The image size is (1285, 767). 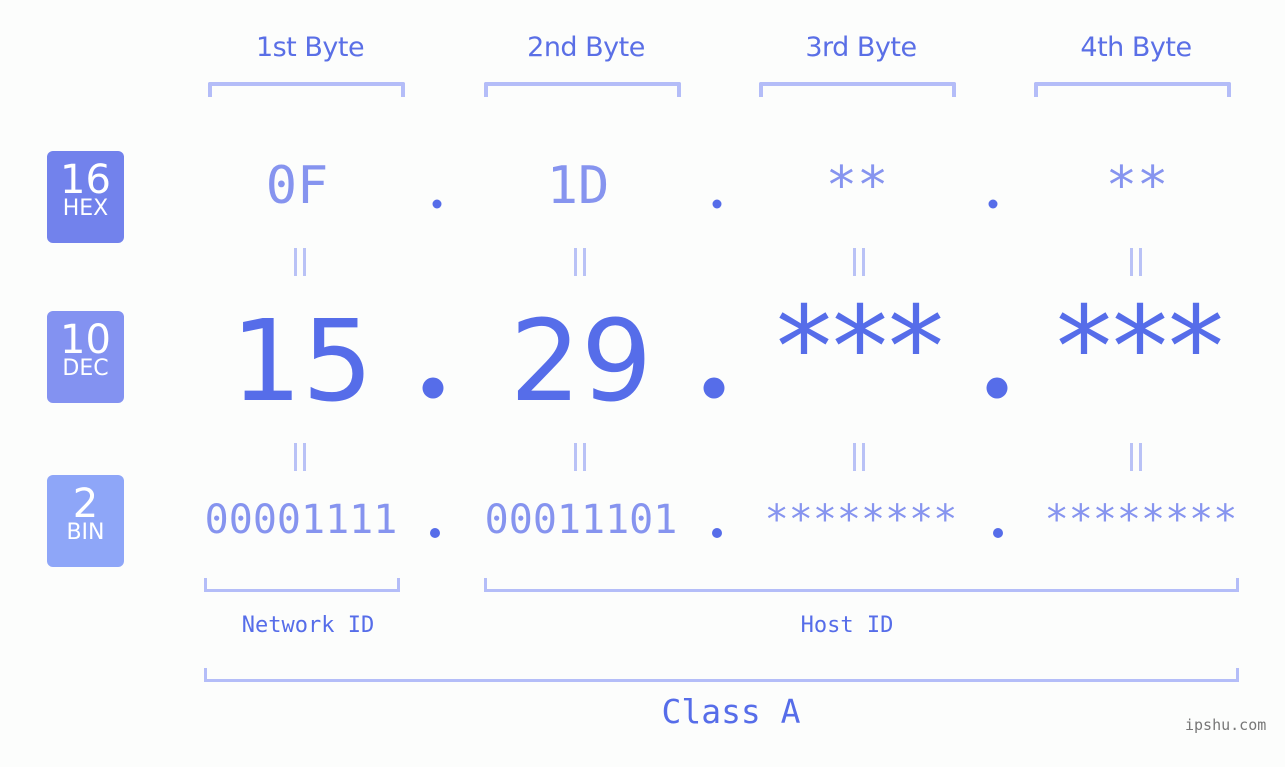 I want to click on dec-badge: 10 DEC, so click(x=85, y=357).